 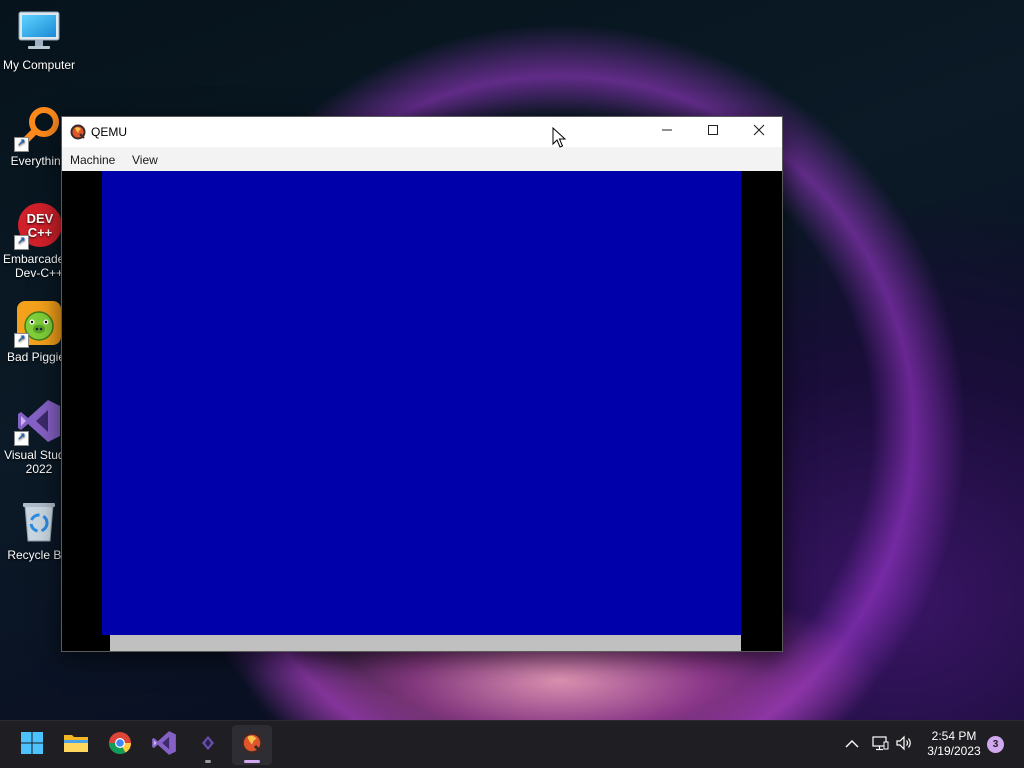 I want to click on close-button, so click(x=759, y=132).